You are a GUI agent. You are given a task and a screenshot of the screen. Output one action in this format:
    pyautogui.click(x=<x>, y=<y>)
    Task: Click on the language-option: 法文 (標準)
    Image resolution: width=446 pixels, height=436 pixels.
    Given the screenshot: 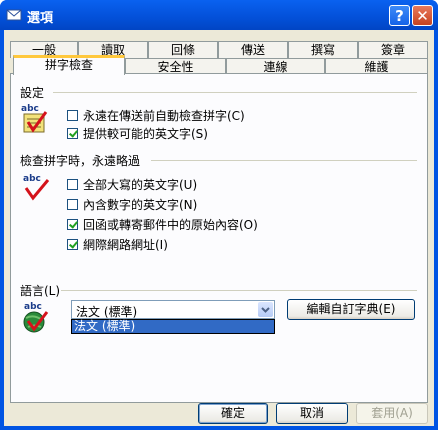 What is the action you would take?
    pyautogui.click(x=173, y=326)
    